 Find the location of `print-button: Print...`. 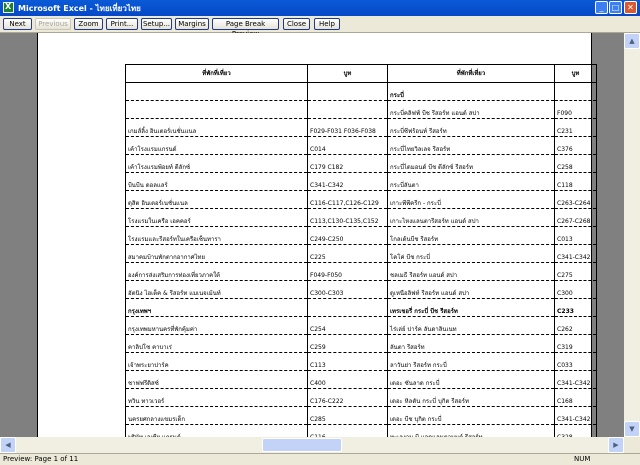

print-button: Print... is located at coordinates (122, 24).